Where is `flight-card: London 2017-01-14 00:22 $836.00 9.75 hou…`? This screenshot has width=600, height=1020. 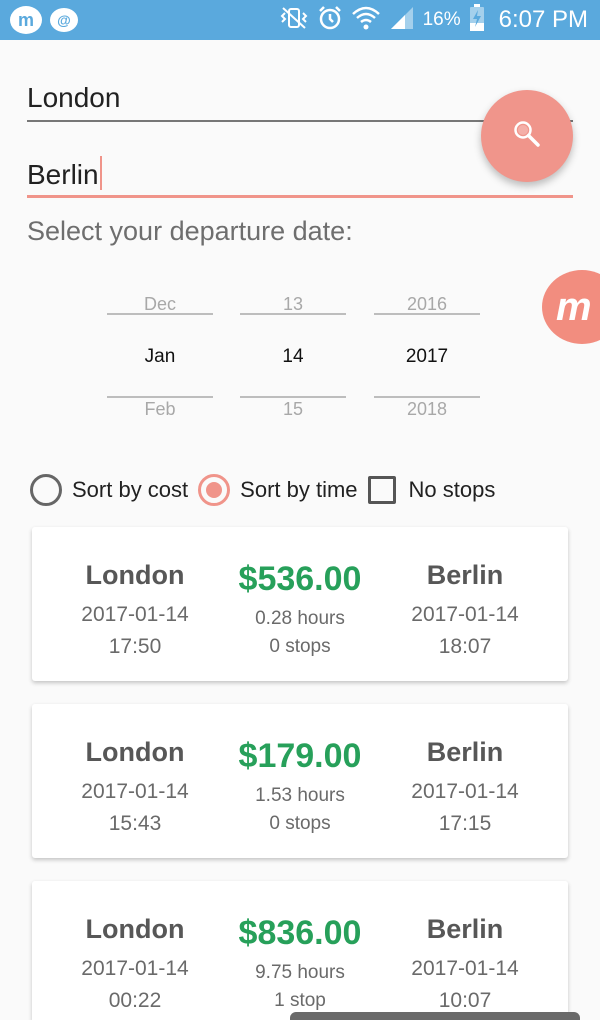 flight-card: London 2017-01-14 00:22 $836.00 9.75 hou… is located at coordinates (300, 950).